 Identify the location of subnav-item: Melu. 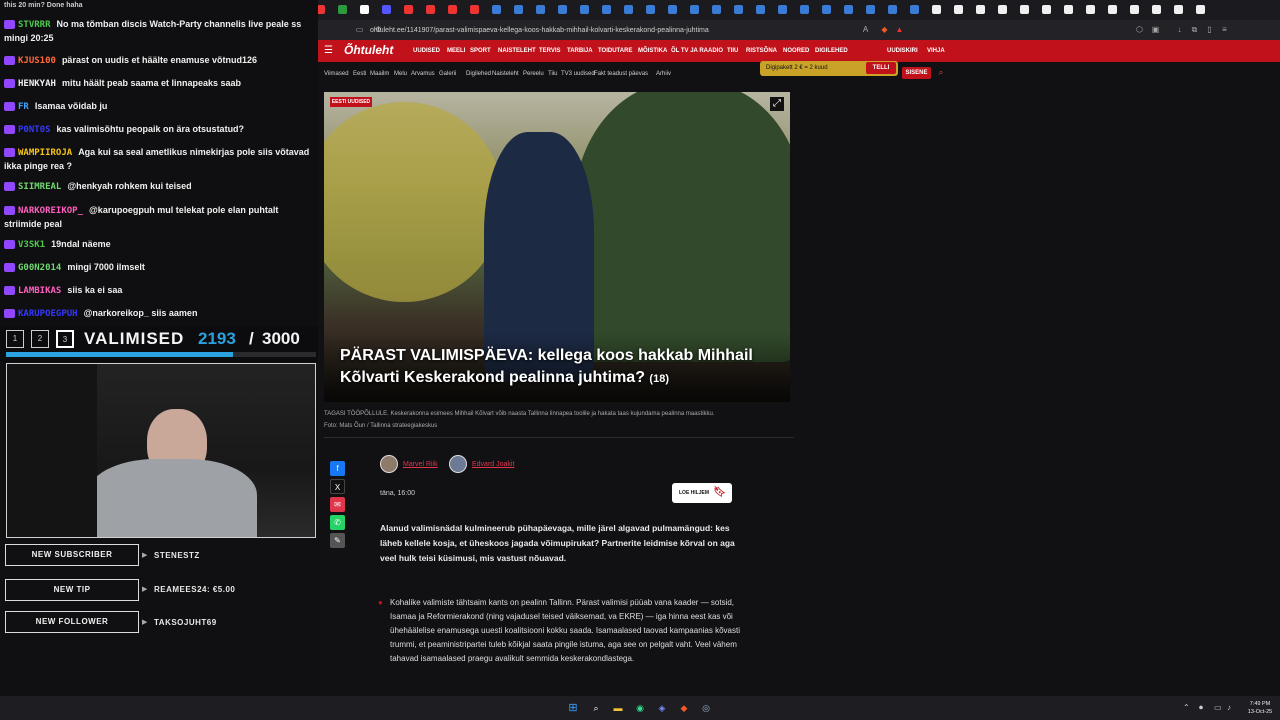
(400, 74).